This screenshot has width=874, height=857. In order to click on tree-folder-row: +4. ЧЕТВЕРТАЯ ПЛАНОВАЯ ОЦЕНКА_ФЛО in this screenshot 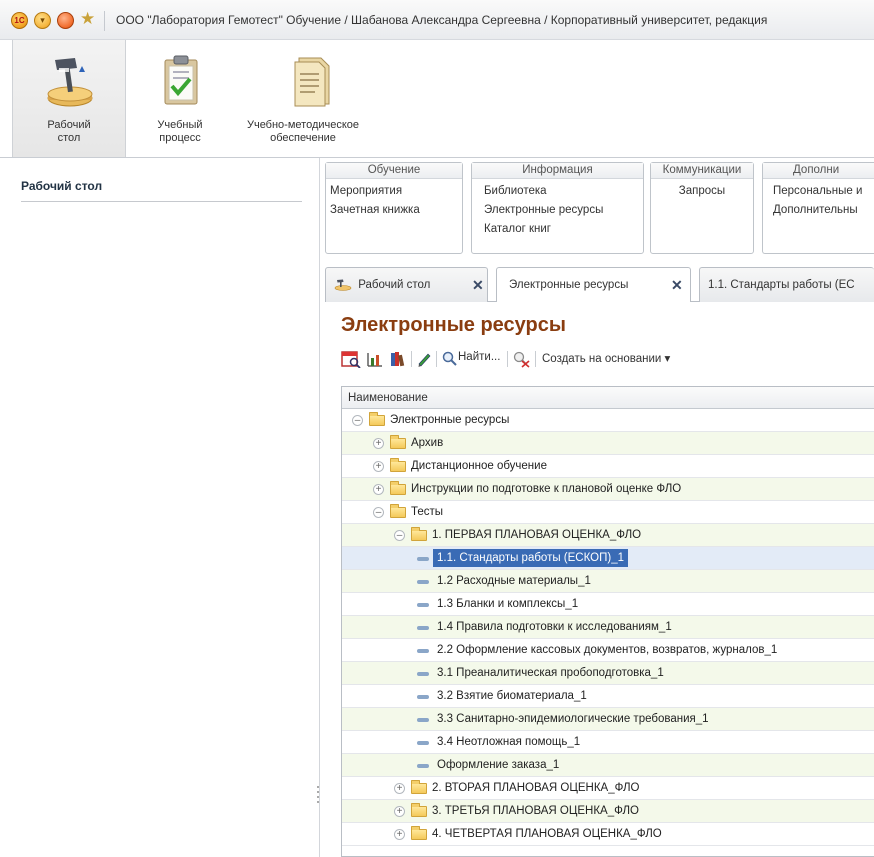, I will do `click(608, 834)`.